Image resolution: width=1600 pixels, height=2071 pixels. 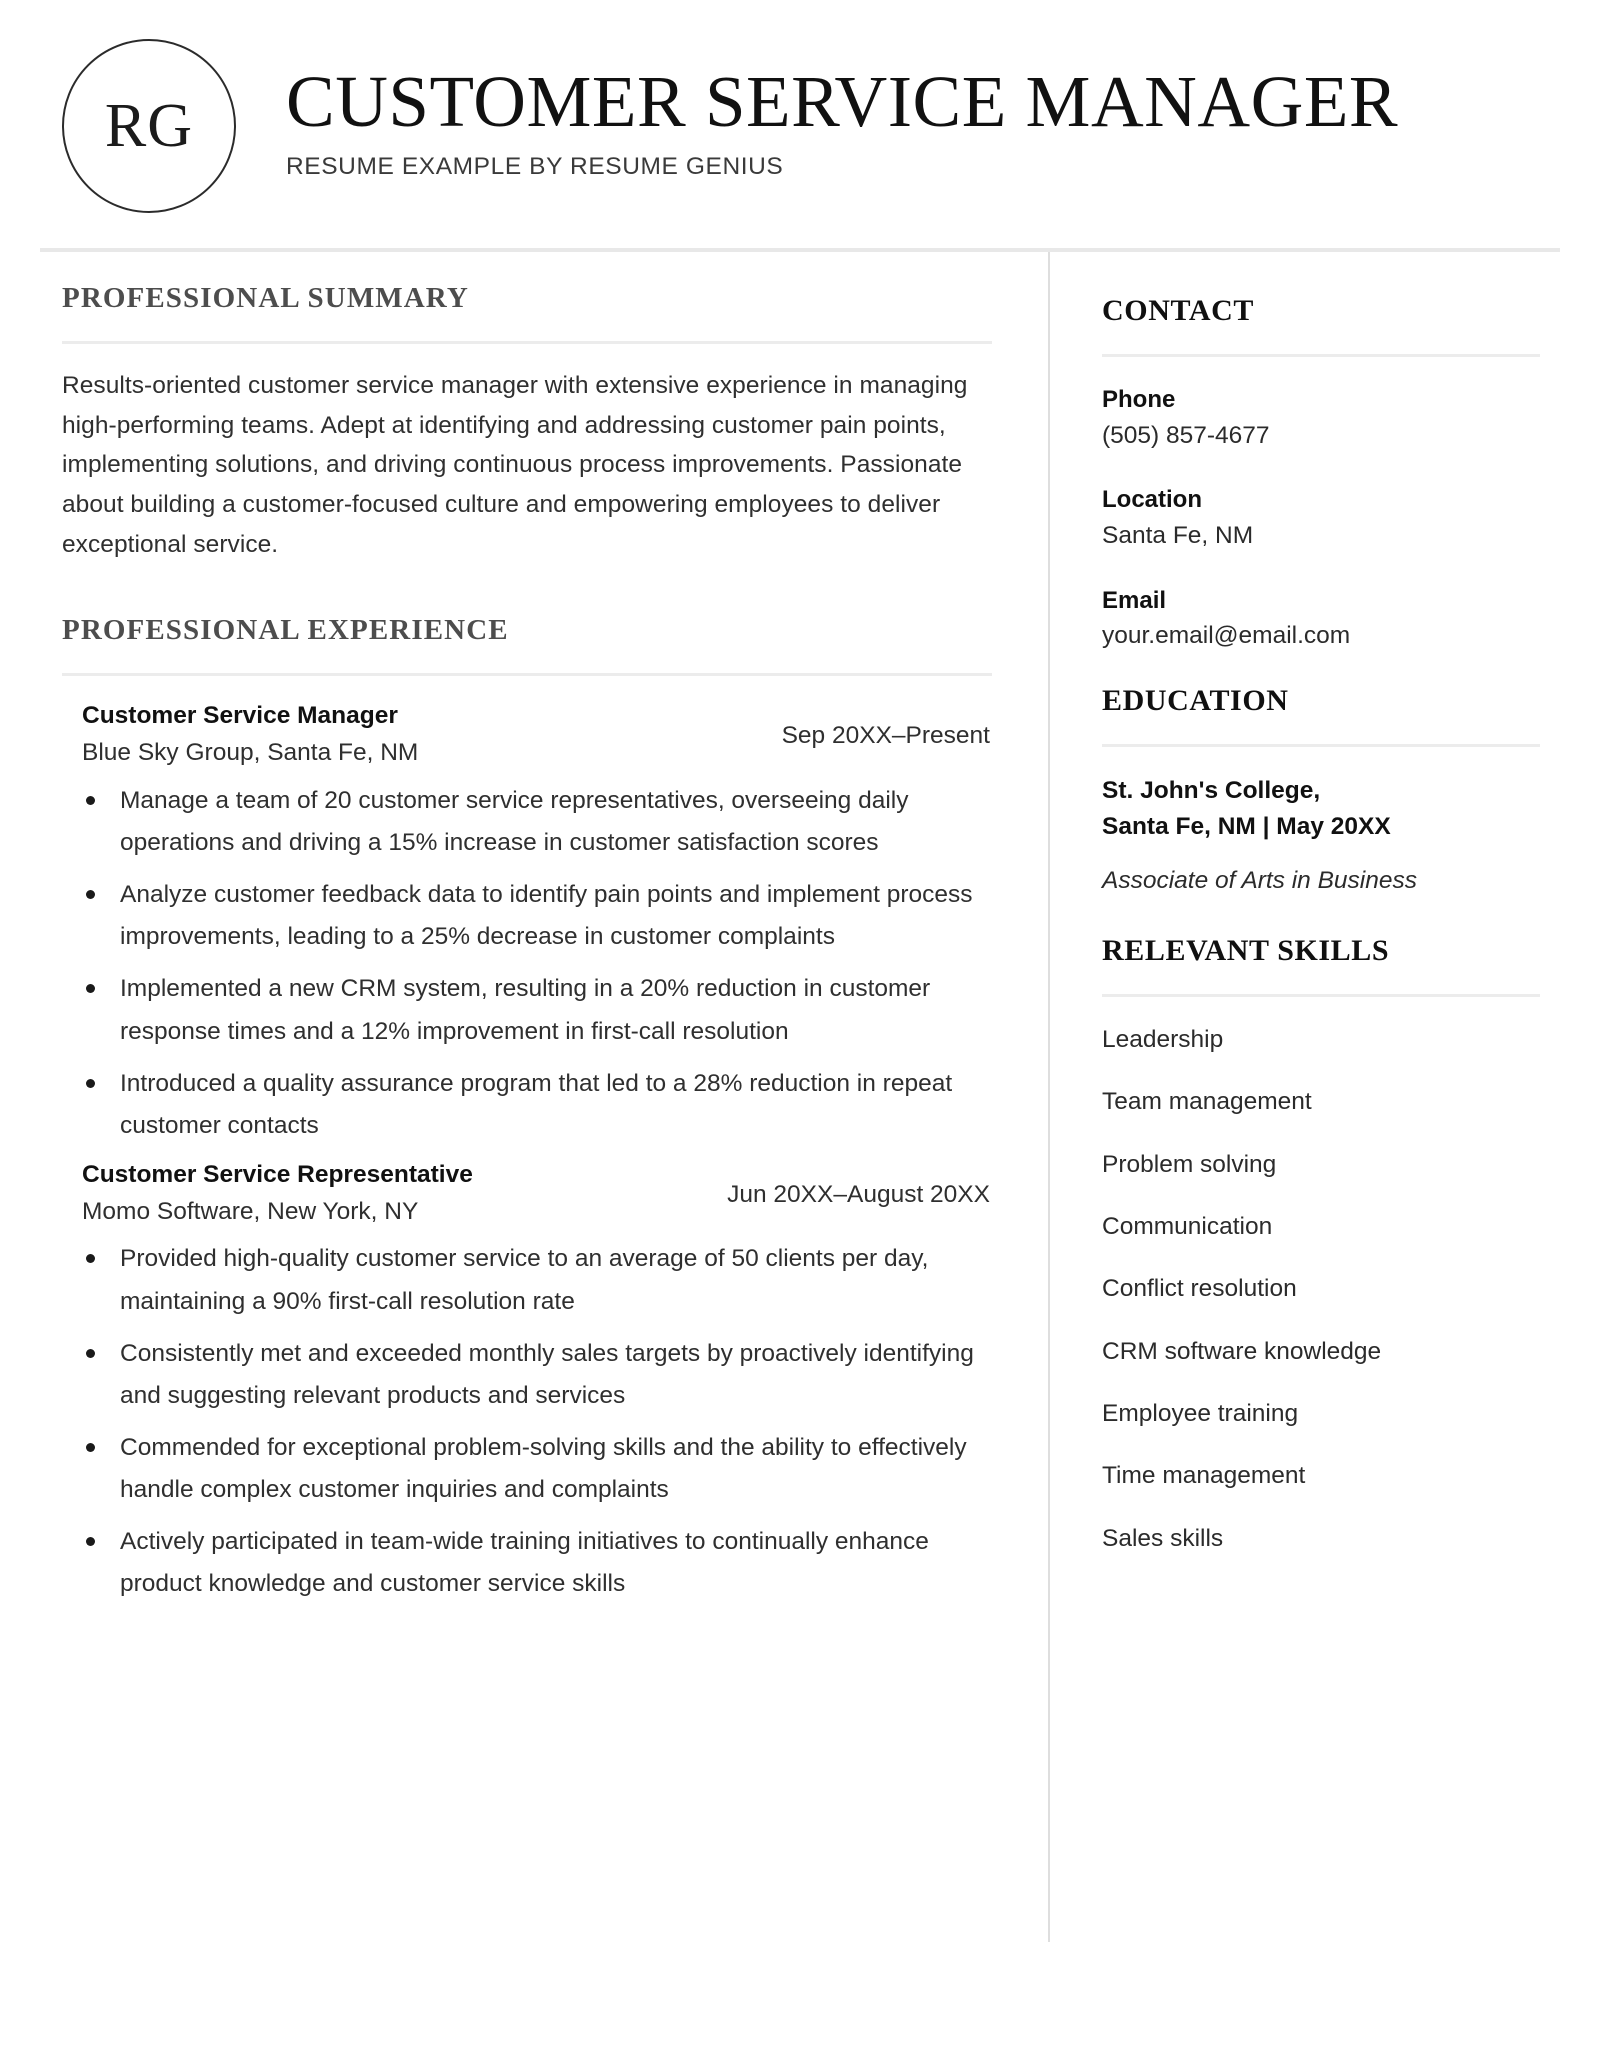 I want to click on contact-label: Phone, so click(x=1139, y=399).